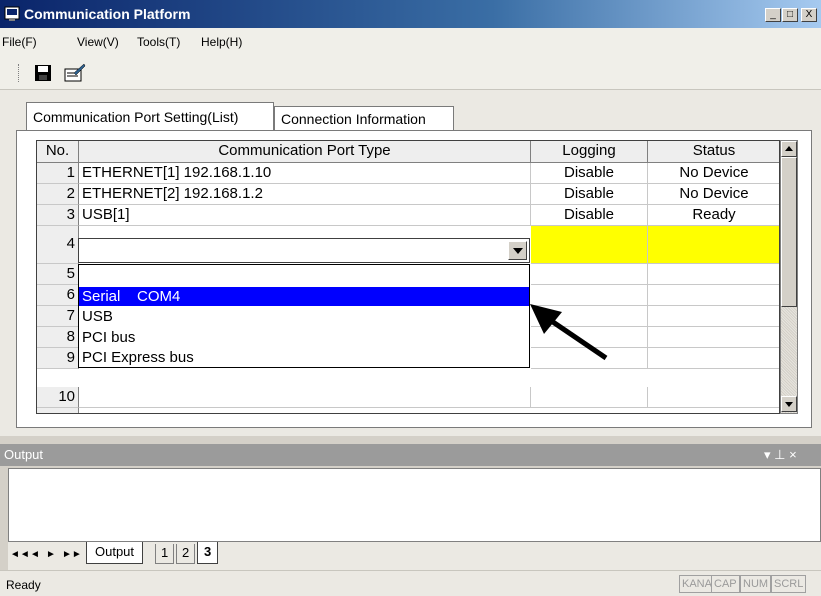 Image resolution: width=821 pixels, height=596 pixels. Describe the element at coordinates (789, 232) in the screenshot. I see `scrollbar-thumb` at that location.